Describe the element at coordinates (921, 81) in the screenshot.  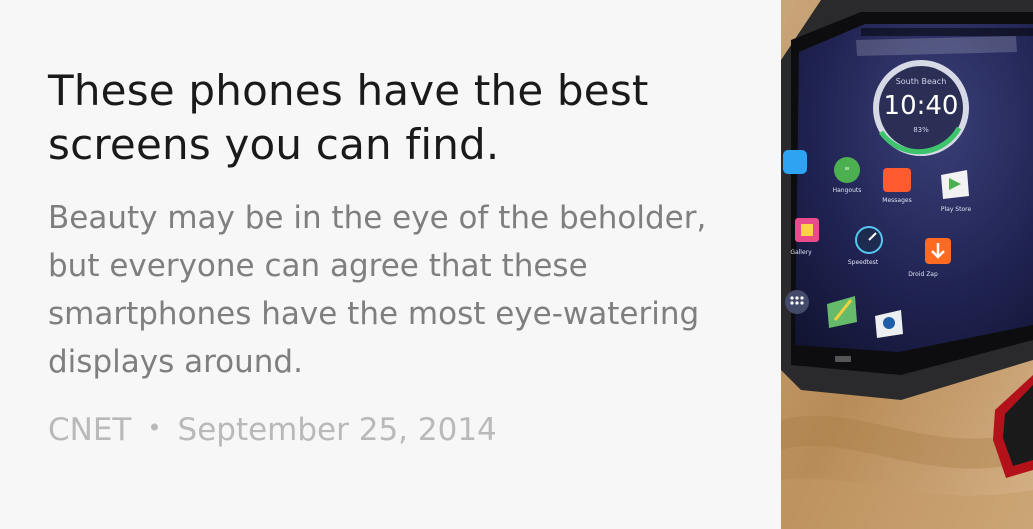
I see `clock-location: South Beach` at that location.